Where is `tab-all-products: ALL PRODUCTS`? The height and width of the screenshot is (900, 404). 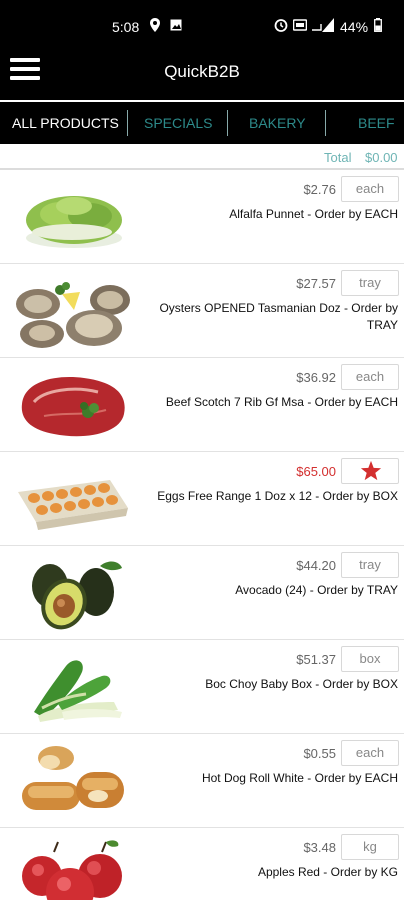 tab-all-products: ALL PRODUCTS is located at coordinates (65, 123).